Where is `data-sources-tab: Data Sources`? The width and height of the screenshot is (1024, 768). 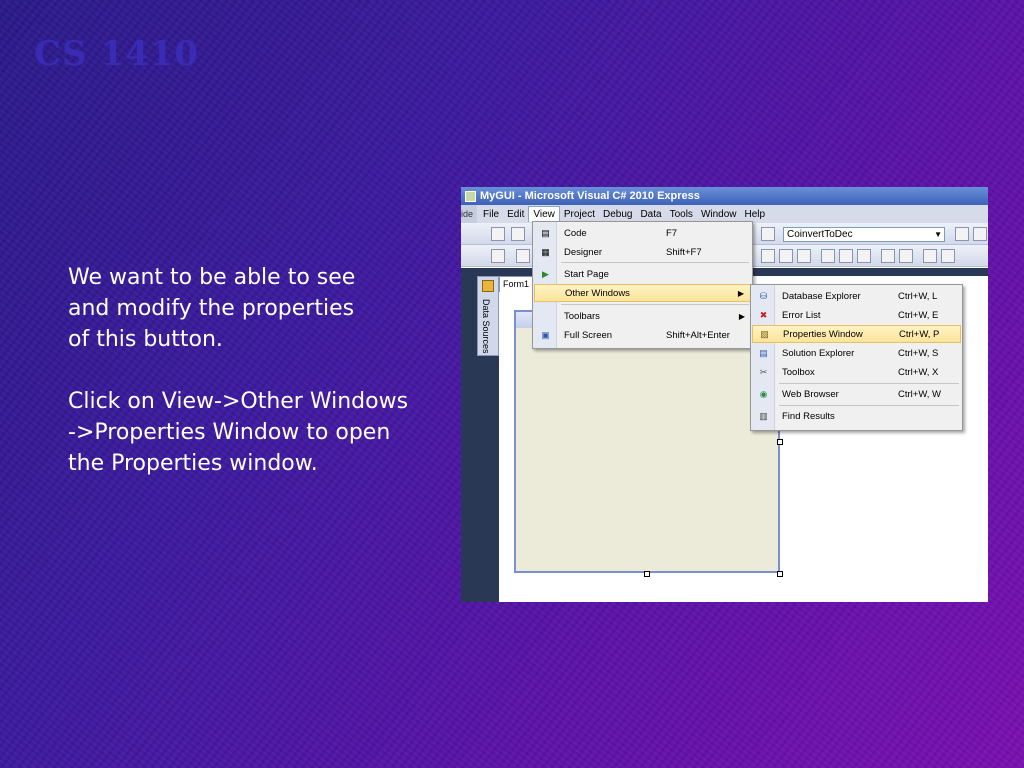 data-sources-tab: Data Sources is located at coordinates (488, 316).